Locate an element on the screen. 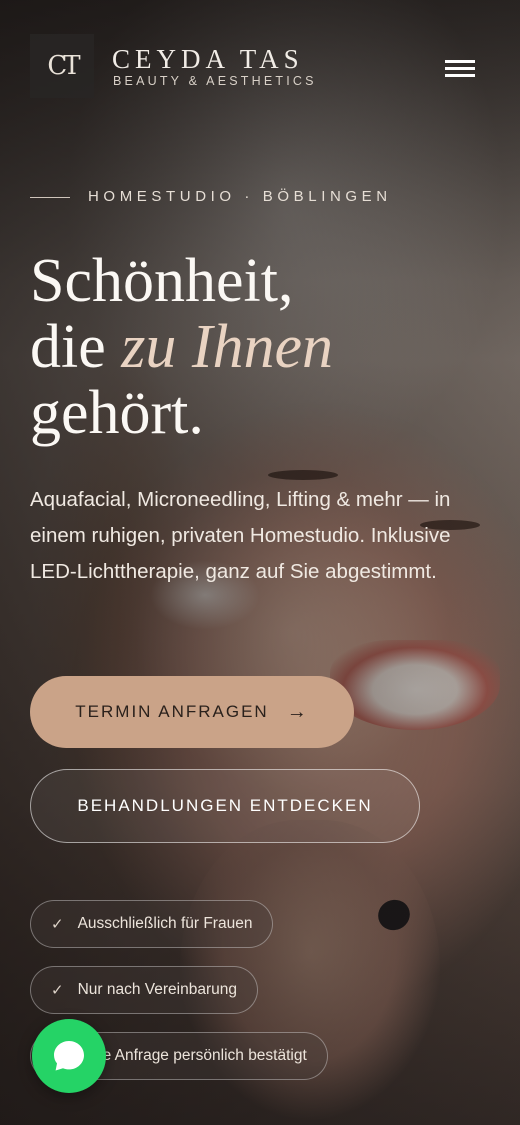 The height and width of the screenshot is (1125, 520). feature-pill: ✓ Ausschließlich für Frauen is located at coordinates (152, 924).